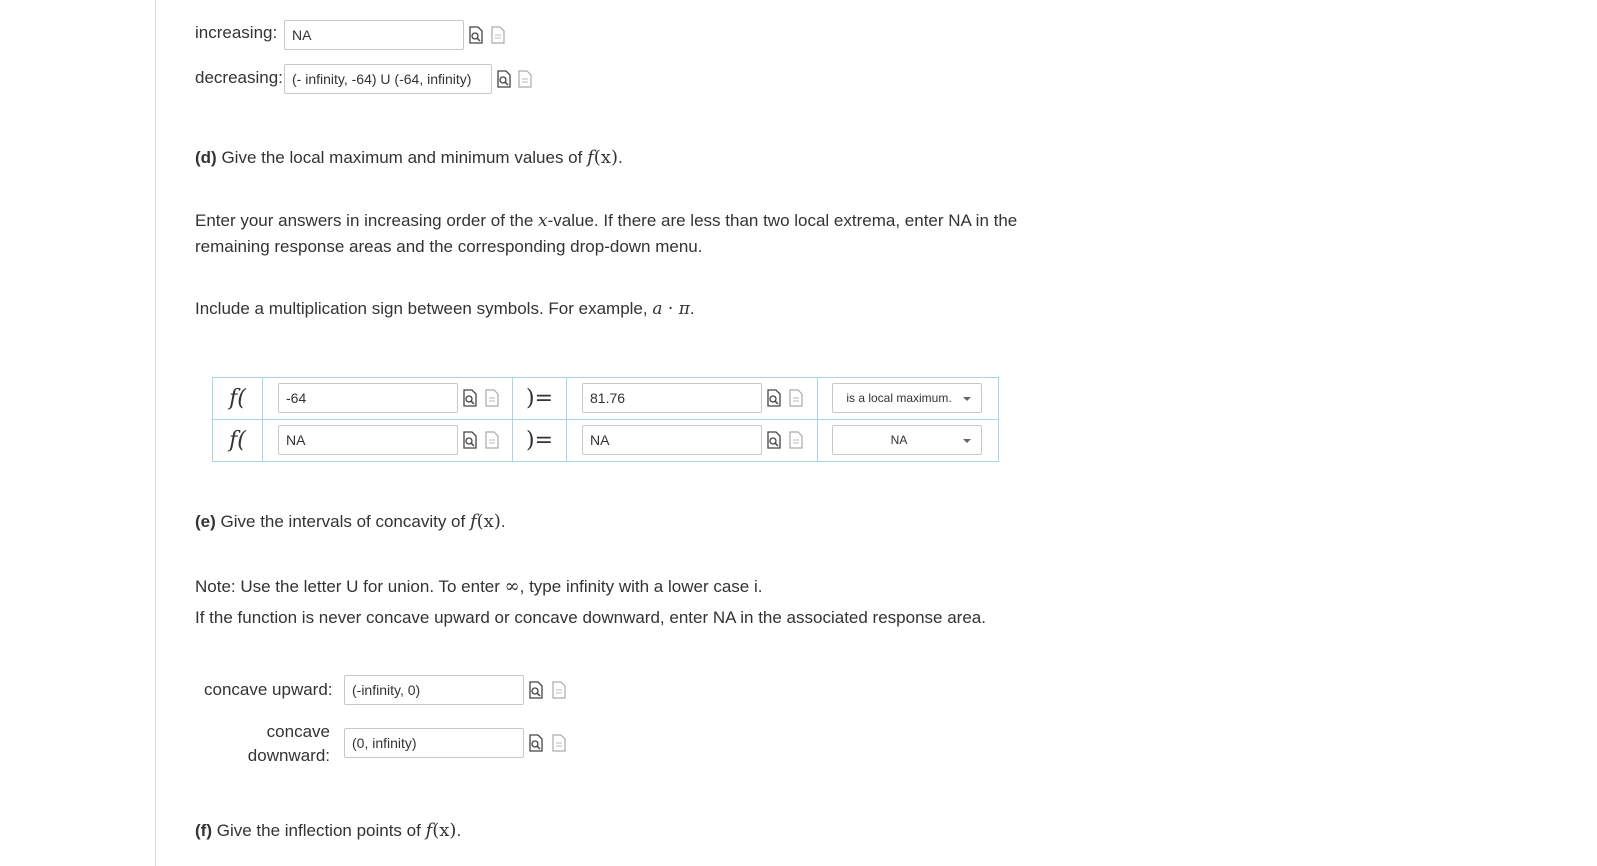  Describe the element at coordinates (288, 755) in the screenshot. I see `label-line: downward:` at that location.